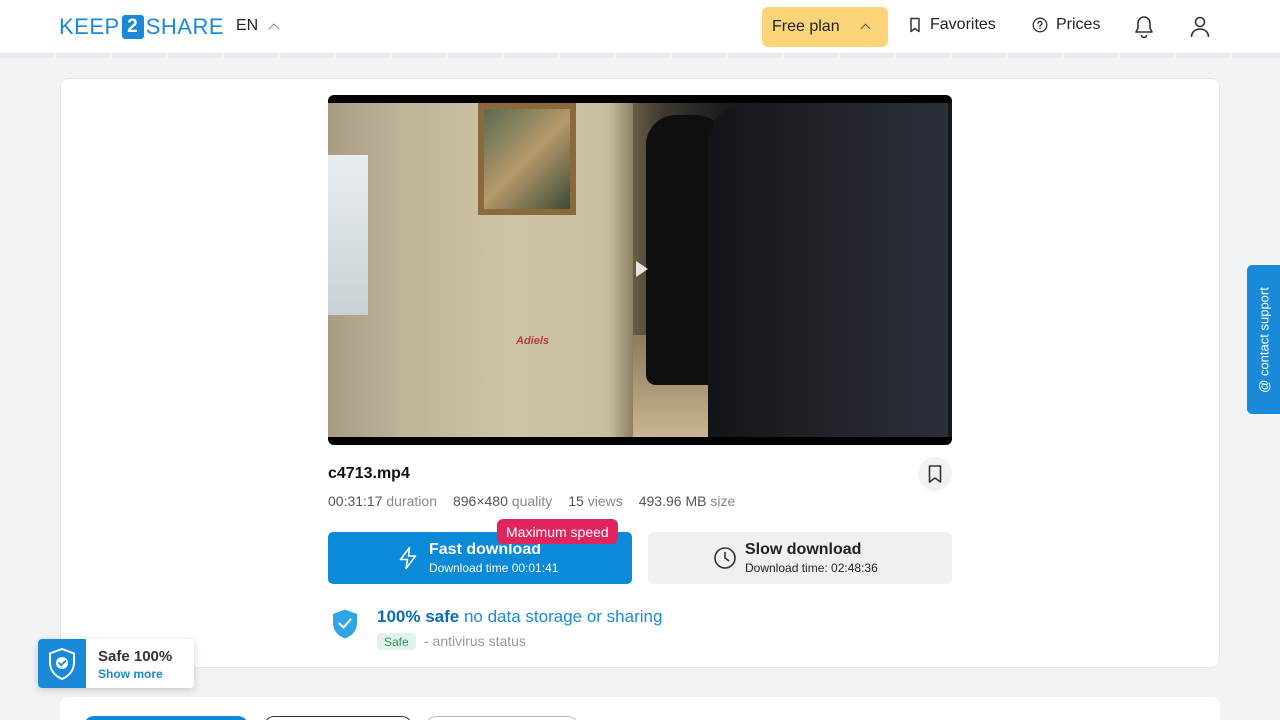 This screenshot has height=720, width=1280. What do you see at coordinates (382, 501) in the screenshot?
I see `meta-duration: 00:31:17 duration` at bounding box center [382, 501].